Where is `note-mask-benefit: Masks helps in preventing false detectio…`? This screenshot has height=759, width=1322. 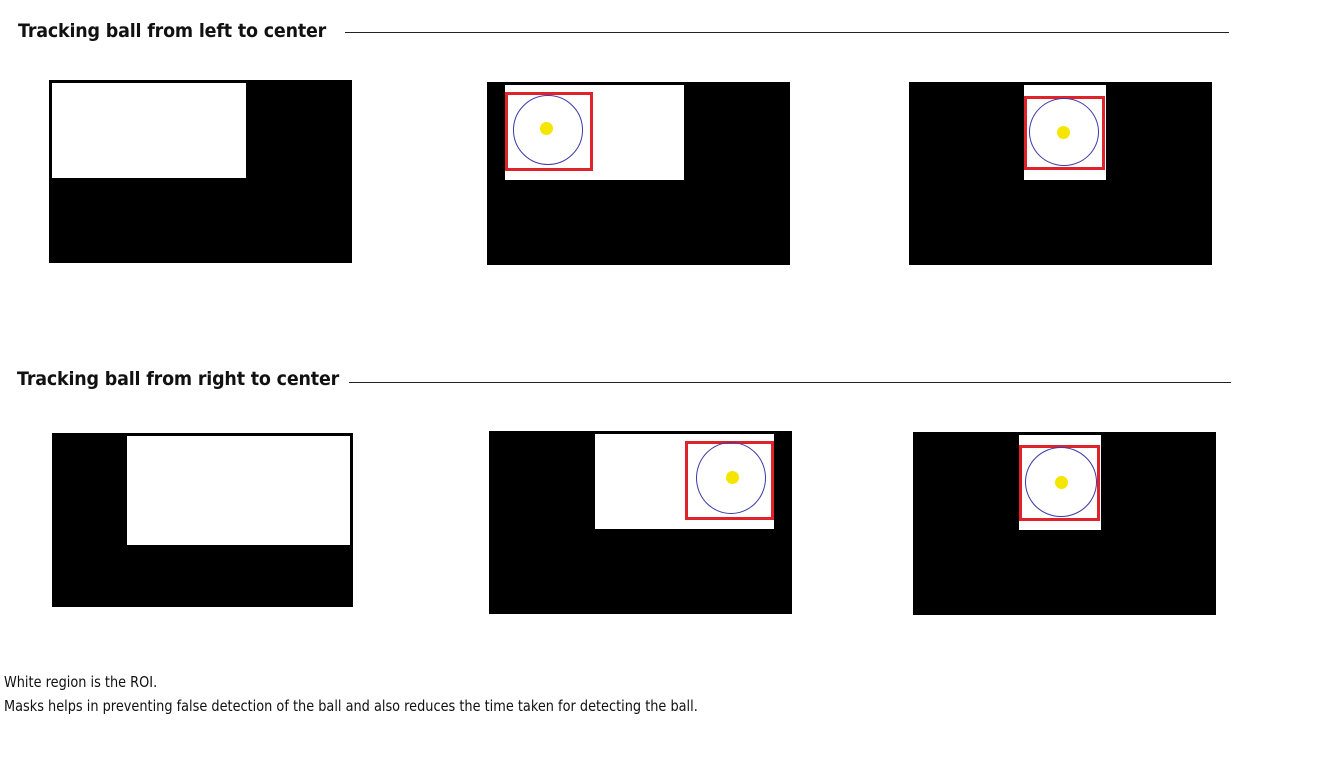
note-mask-benefit: Masks helps in preventing false detectio… is located at coordinates (351, 706).